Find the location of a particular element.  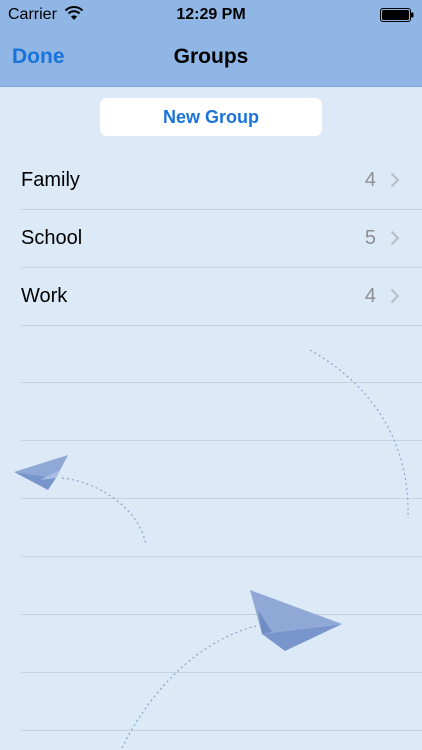

status-bar: Carrier 12:29 PM is located at coordinates (211, 15).